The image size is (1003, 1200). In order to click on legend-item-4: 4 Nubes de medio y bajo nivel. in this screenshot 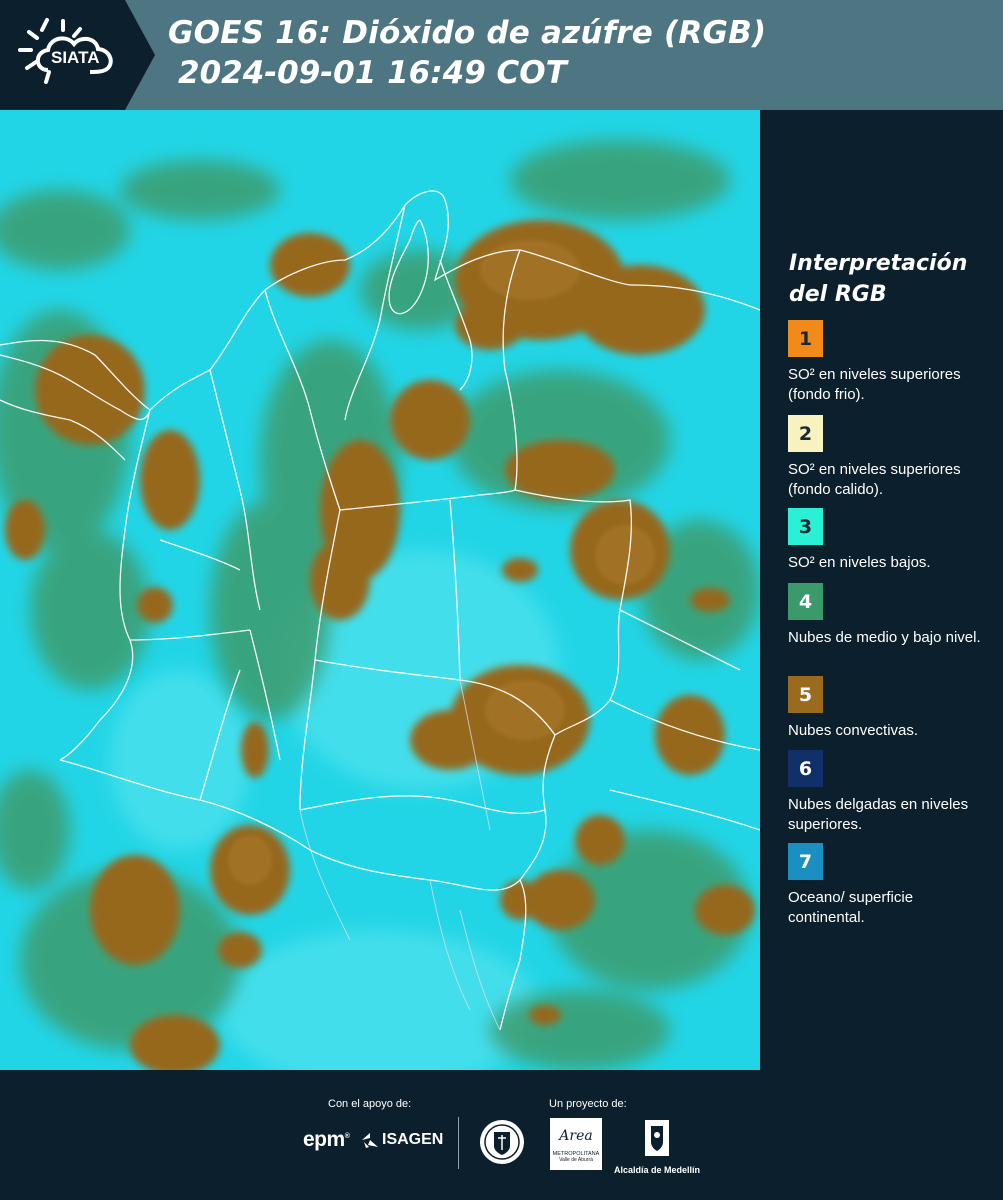, I will do `click(890, 615)`.